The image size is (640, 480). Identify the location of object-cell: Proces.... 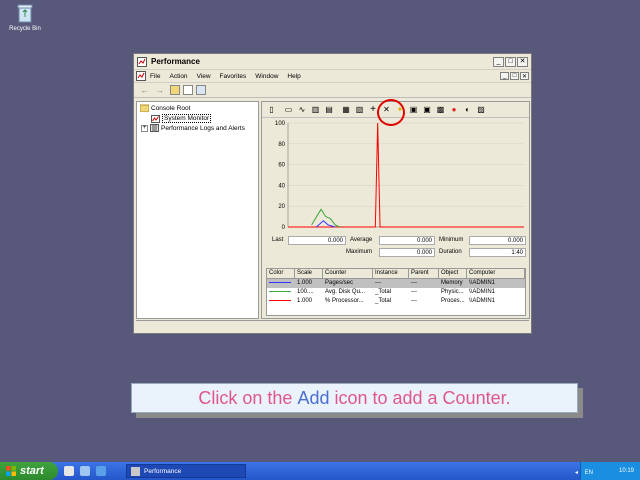
(453, 301).